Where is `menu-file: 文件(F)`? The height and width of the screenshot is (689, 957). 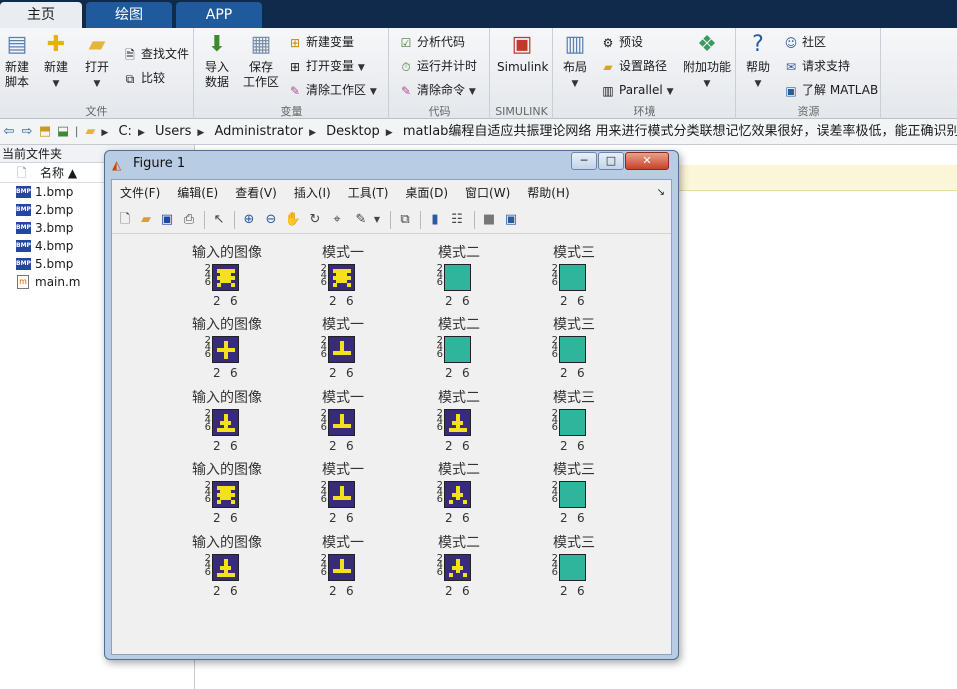
menu-file: 文件(F) is located at coordinates (140, 193).